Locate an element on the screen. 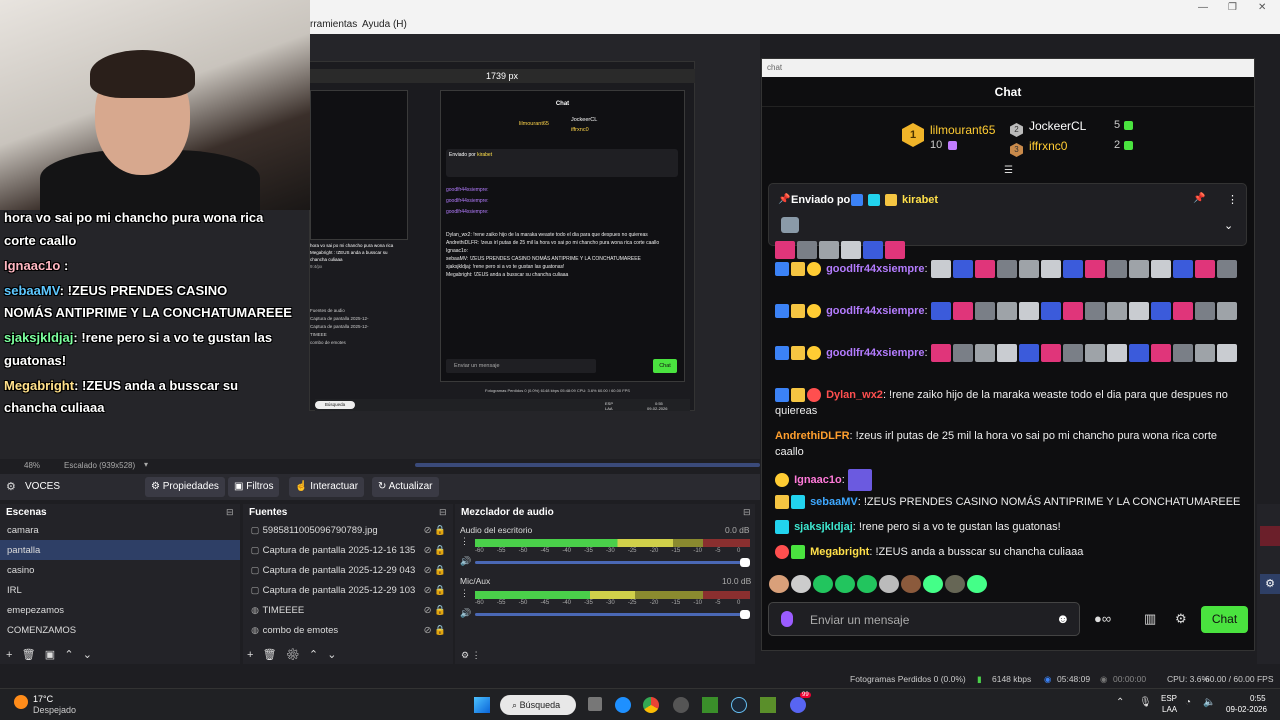 This screenshot has height=720, width=1280. edge-icon is located at coordinates (623, 705).